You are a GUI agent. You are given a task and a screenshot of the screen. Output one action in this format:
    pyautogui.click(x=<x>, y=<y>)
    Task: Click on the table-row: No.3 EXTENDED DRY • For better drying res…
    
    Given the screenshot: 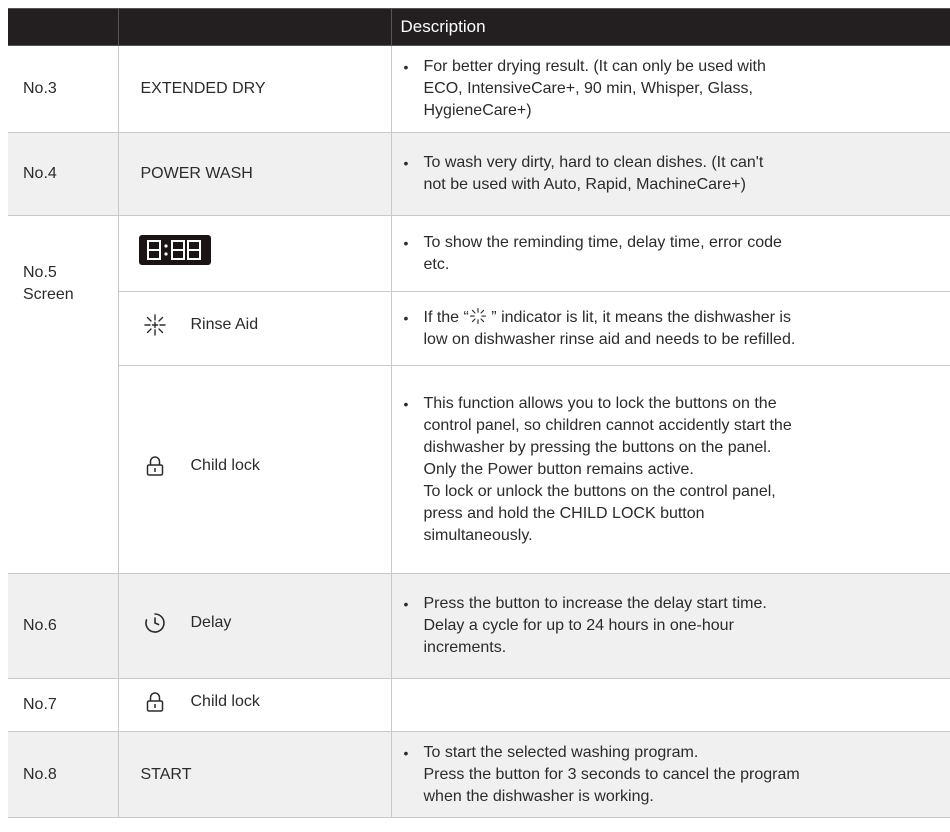 What is the action you would take?
    pyautogui.click(x=479, y=89)
    